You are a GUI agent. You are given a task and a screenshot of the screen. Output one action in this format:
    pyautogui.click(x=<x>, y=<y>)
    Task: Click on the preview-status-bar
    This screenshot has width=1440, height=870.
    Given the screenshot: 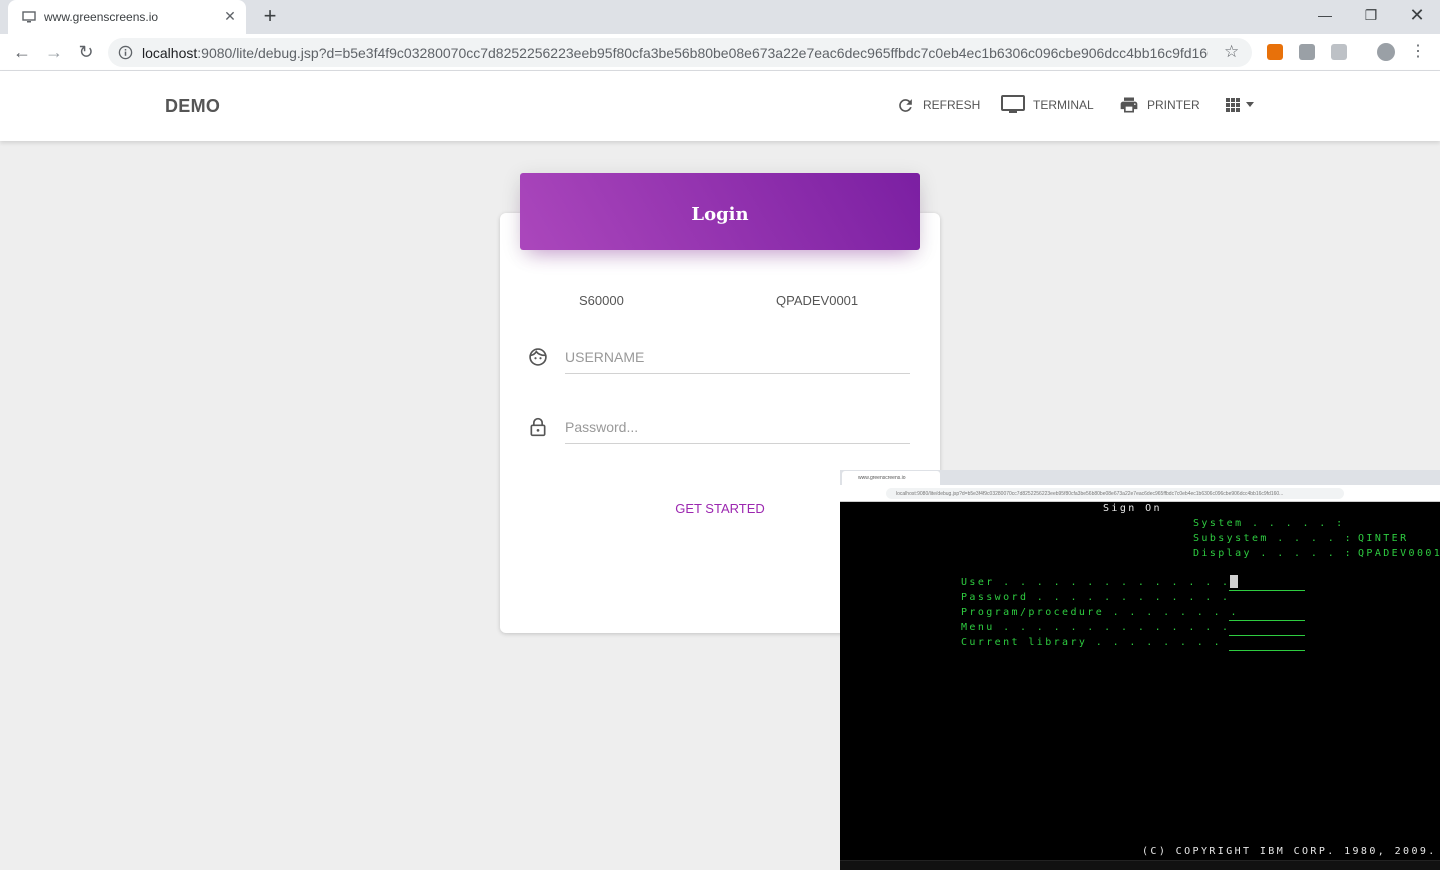 What is the action you would take?
    pyautogui.click(x=1140, y=865)
    